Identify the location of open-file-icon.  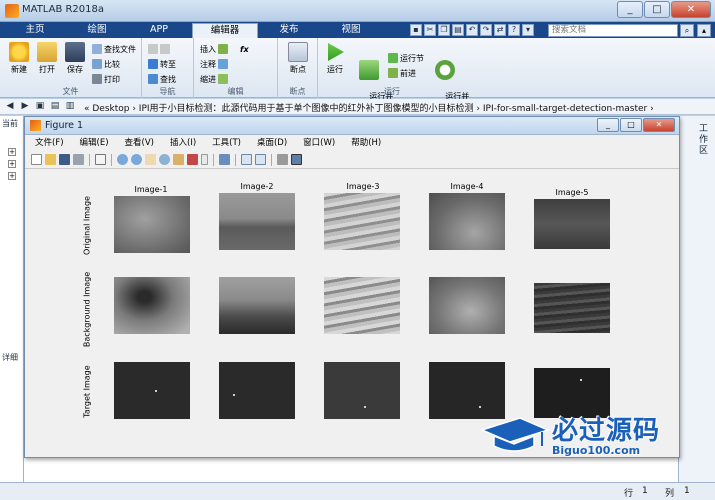
(50, 159).